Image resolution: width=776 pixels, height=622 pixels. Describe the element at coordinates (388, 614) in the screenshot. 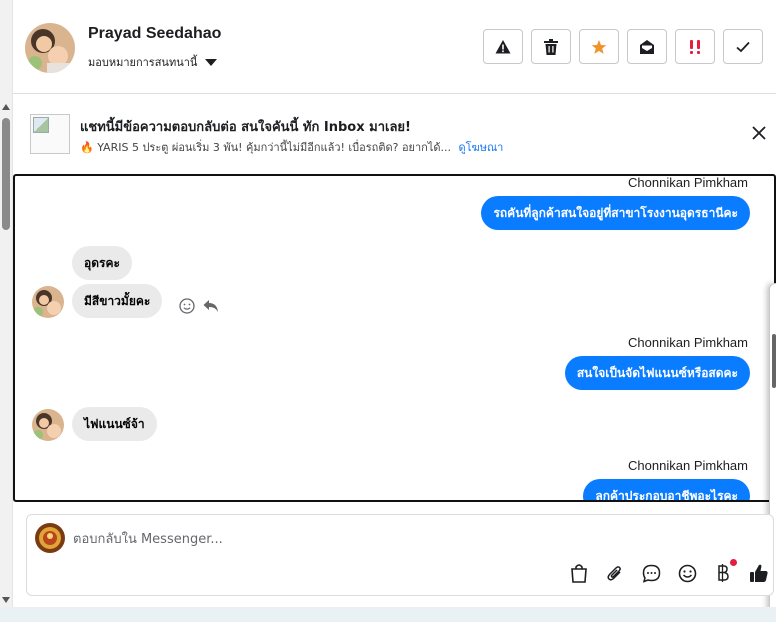

I see `bottom-strip` at that location.